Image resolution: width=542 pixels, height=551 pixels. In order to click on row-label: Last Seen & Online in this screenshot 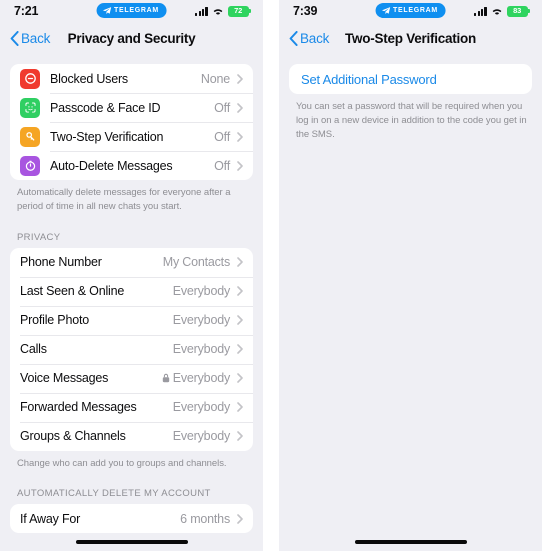, I will do `click(72, 291)`.